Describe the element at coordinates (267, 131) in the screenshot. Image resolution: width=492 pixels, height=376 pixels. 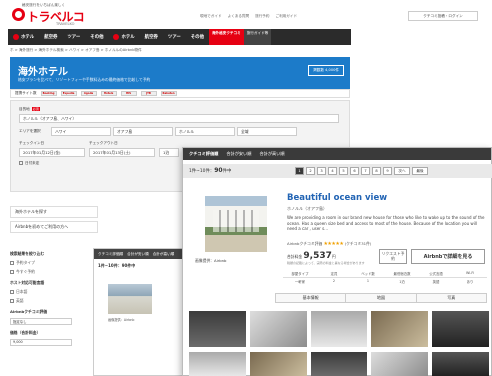
I see `area-select-4: 全域` at that location.